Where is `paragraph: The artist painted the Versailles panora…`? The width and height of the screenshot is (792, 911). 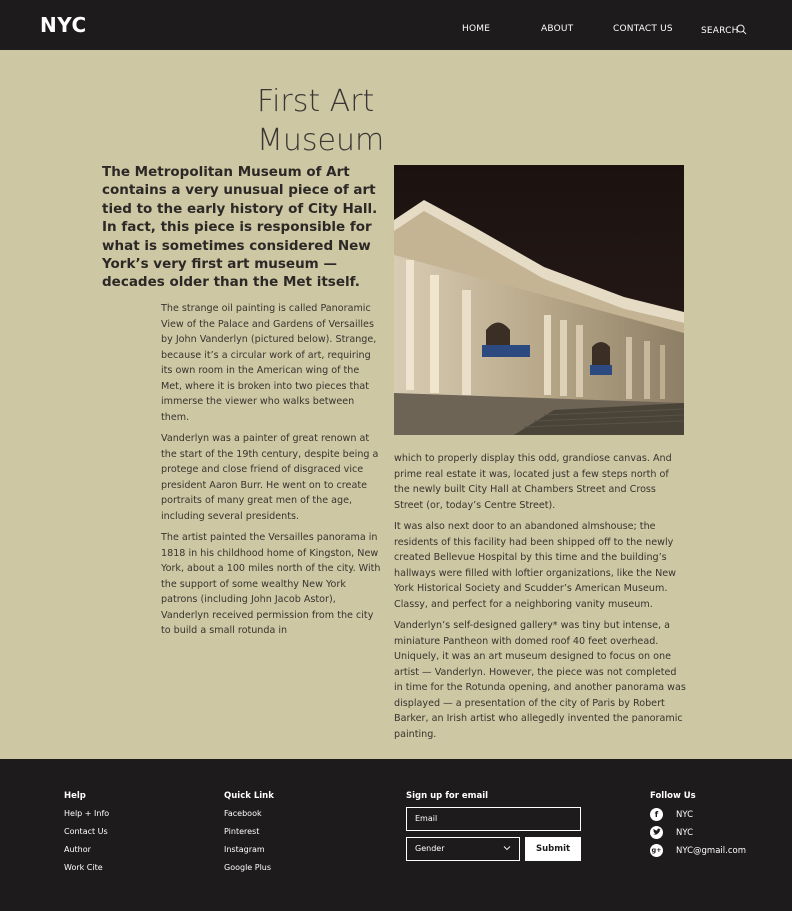 paragraph: The artist painted the Versailles panora… is located at coordinates (271, 584).